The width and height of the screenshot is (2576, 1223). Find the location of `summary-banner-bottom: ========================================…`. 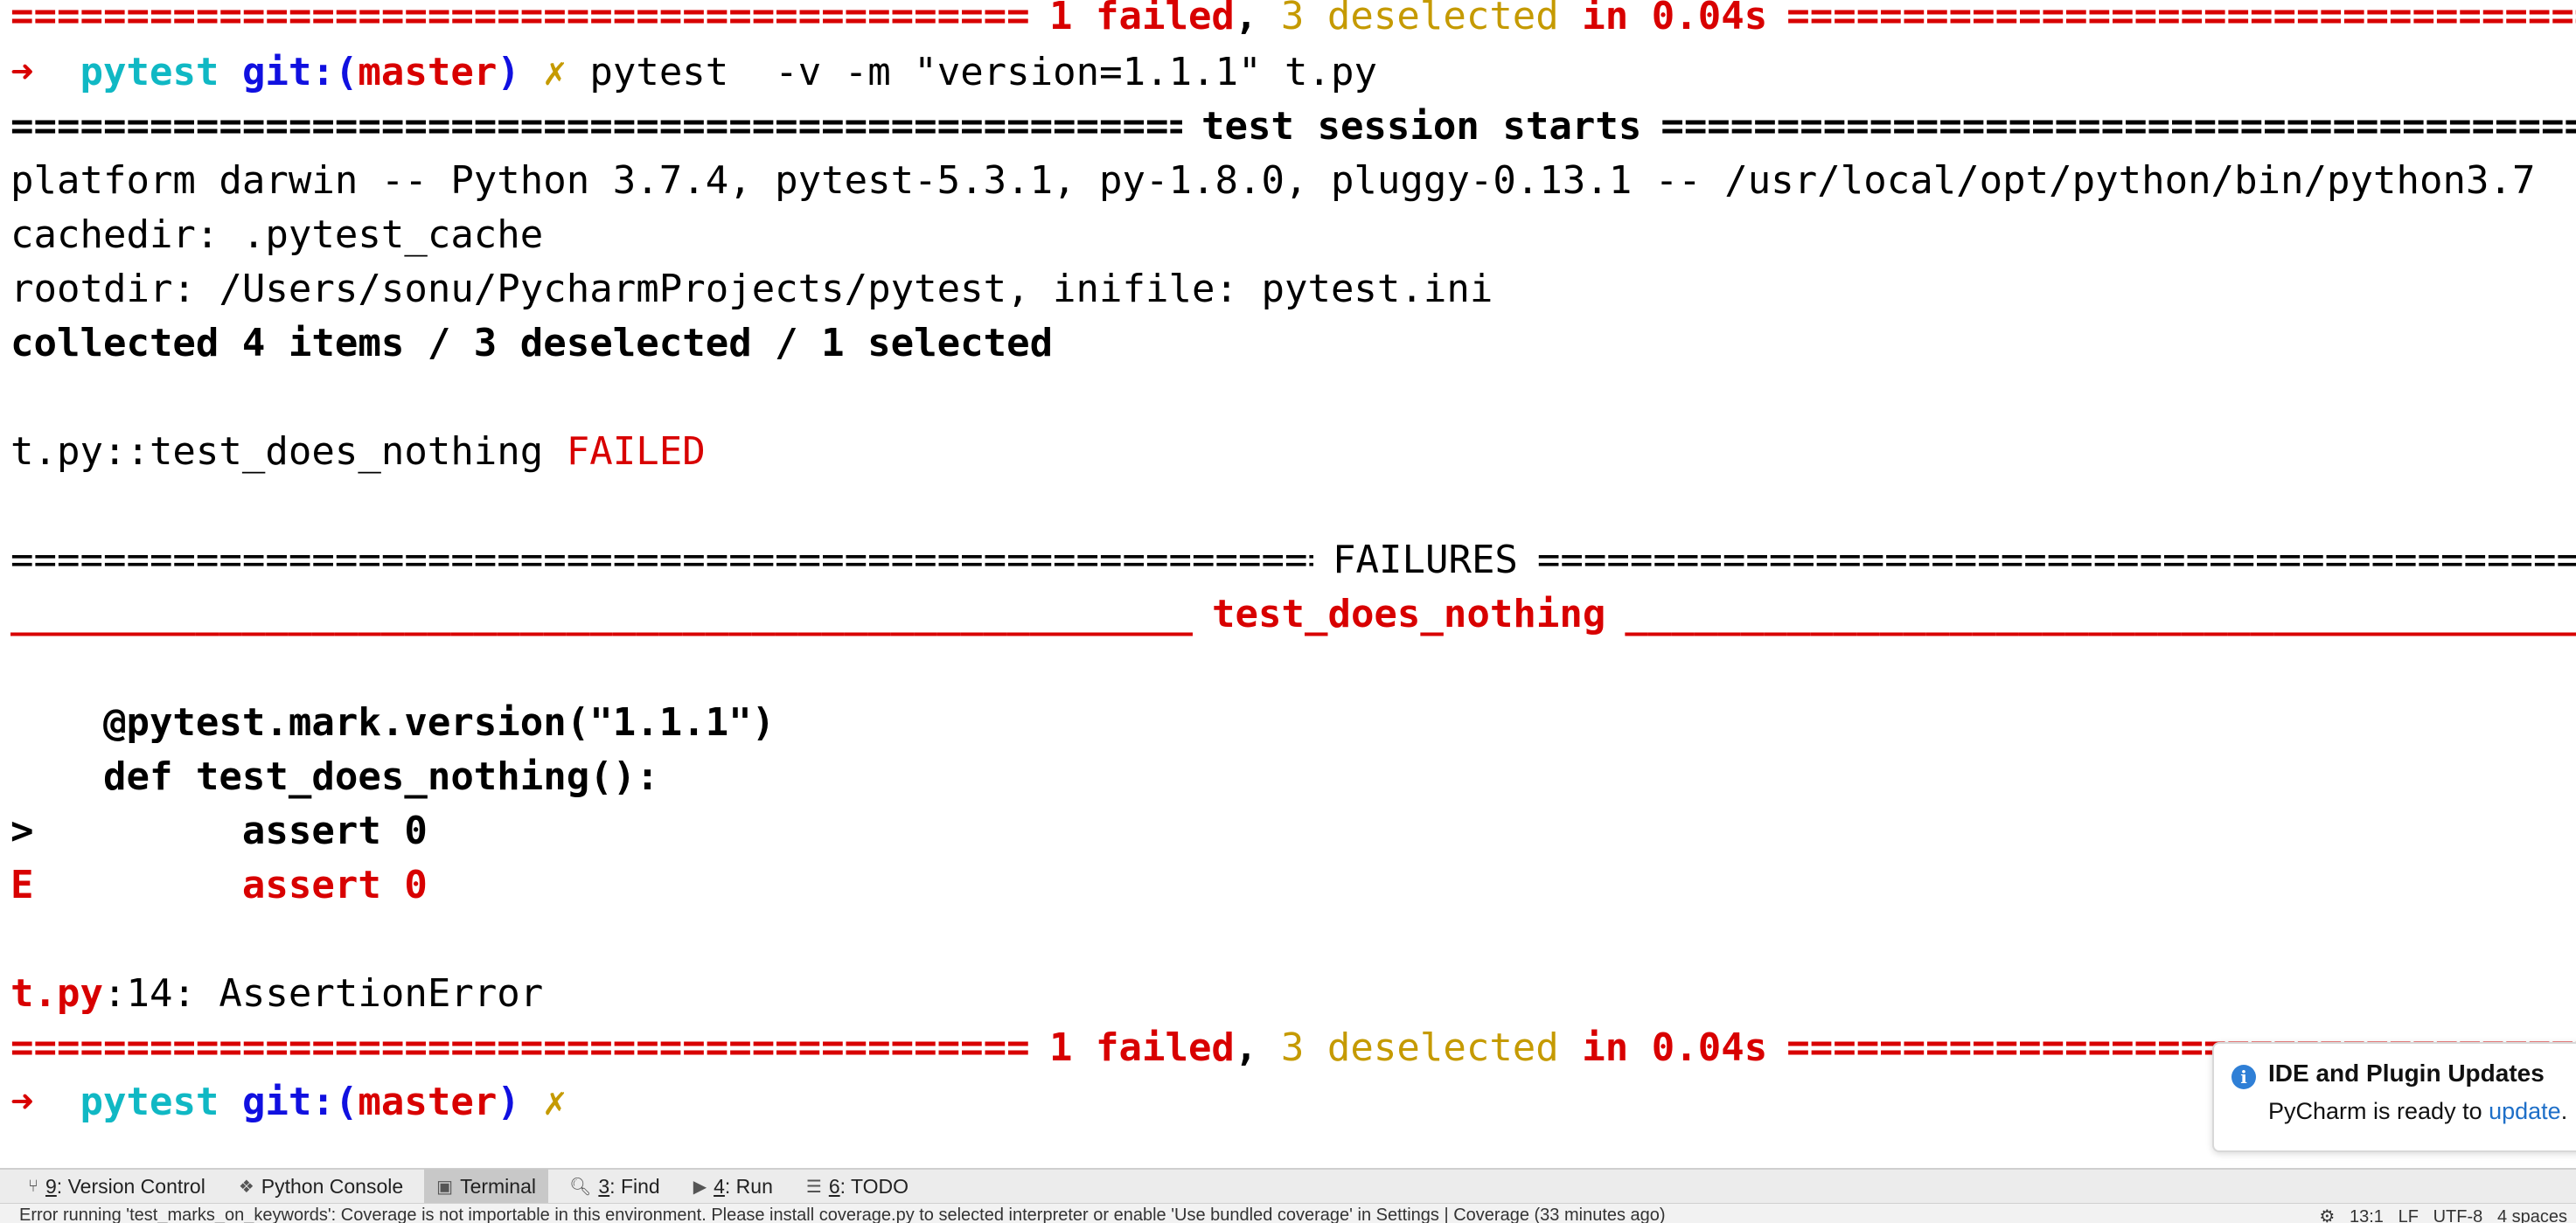

summary-banner-bottom: ========================================… is located at coordinates (1293, 1047).